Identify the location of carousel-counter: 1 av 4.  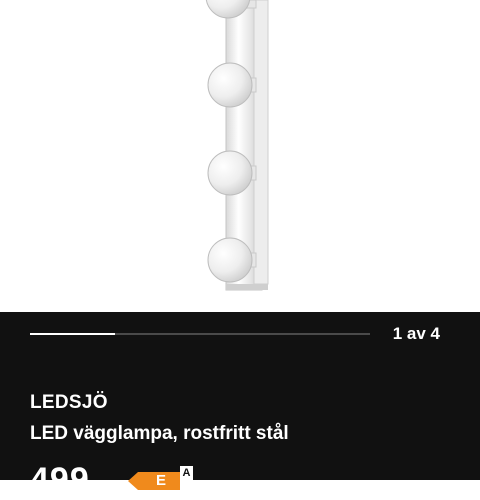
(416, 333).